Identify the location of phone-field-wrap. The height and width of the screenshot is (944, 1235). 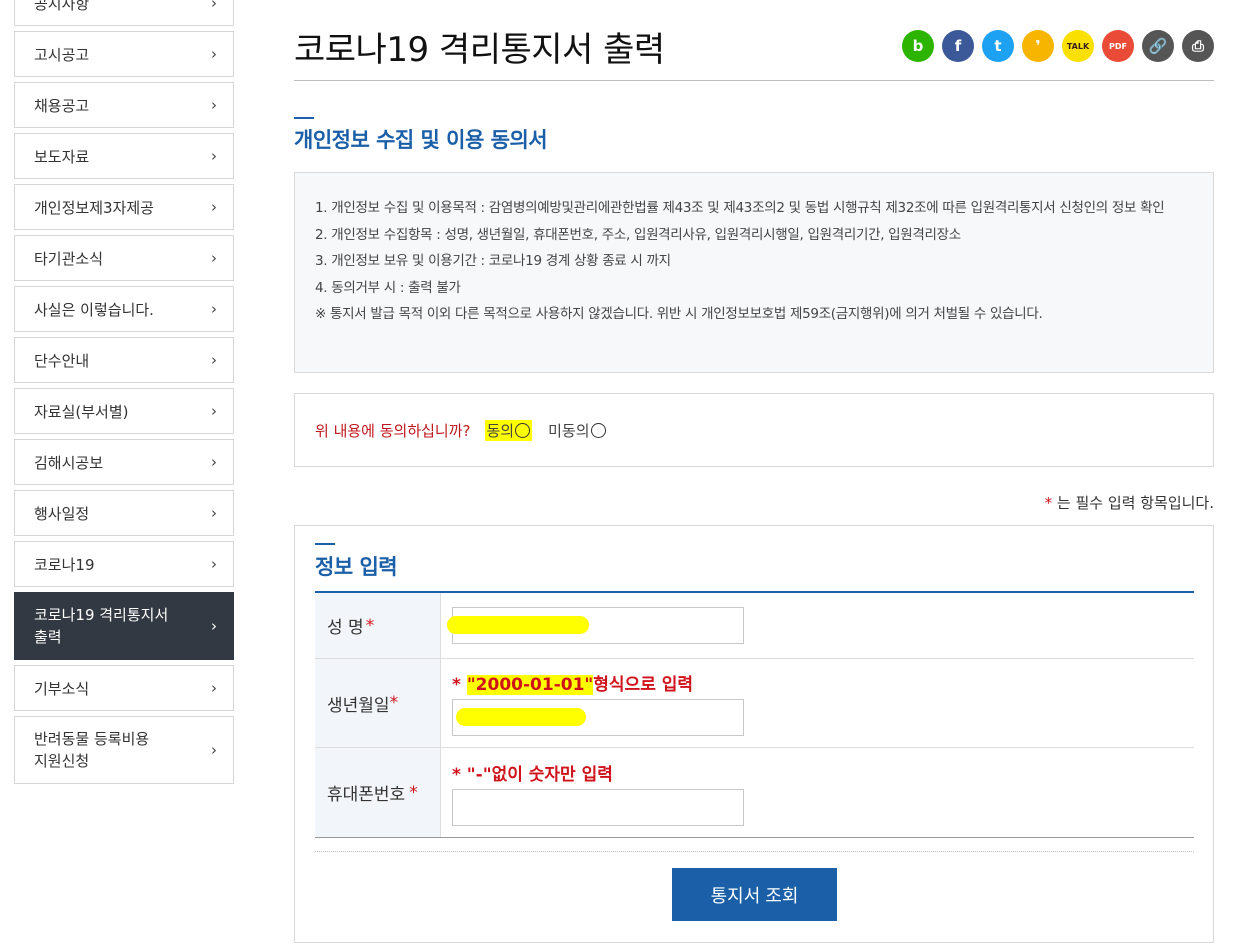
(598, 807).